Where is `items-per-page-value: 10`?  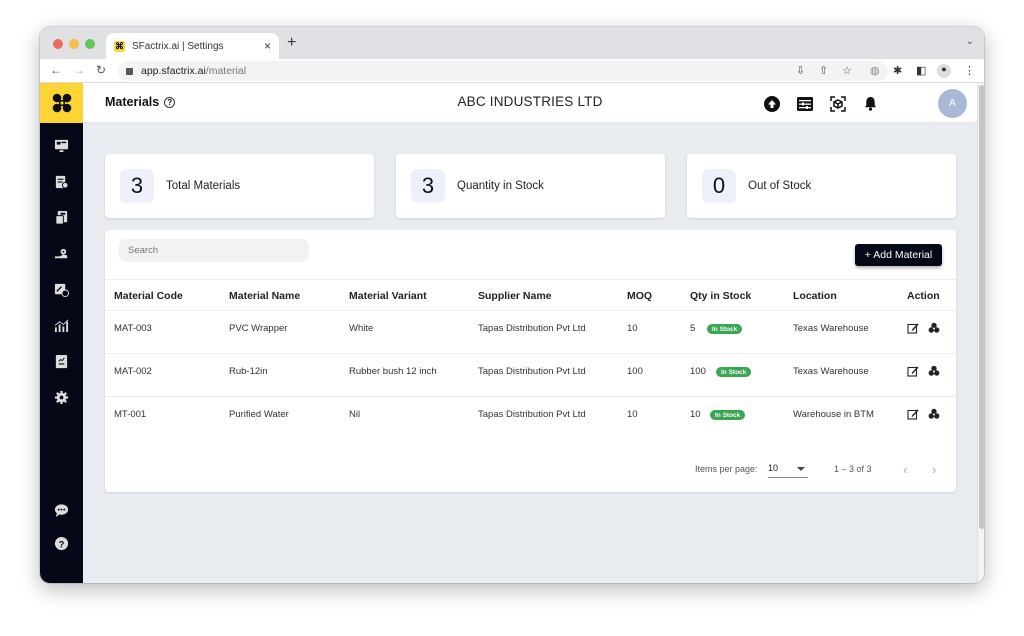 items-per-page-value: 10 is located at coordinates (773, 468).